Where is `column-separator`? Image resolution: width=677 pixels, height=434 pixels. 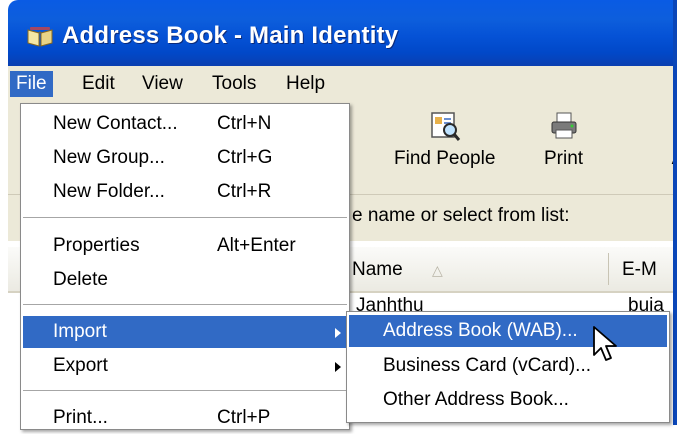 column-separator is located at coordinates (608, 269).